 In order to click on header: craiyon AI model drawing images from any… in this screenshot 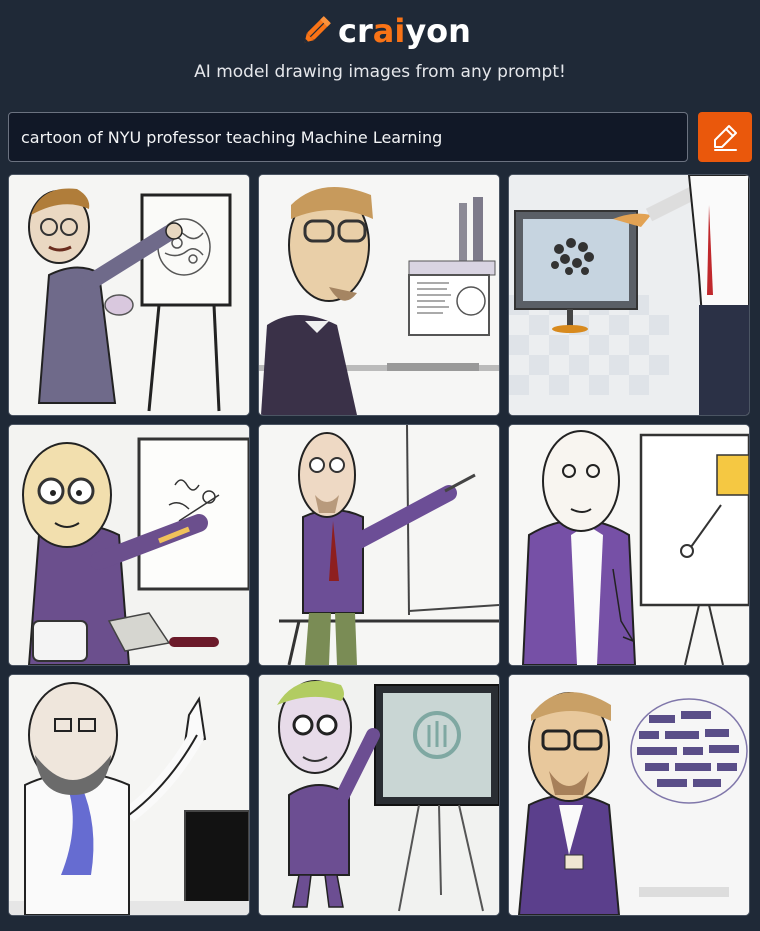, I will do `click(380, 50)`.